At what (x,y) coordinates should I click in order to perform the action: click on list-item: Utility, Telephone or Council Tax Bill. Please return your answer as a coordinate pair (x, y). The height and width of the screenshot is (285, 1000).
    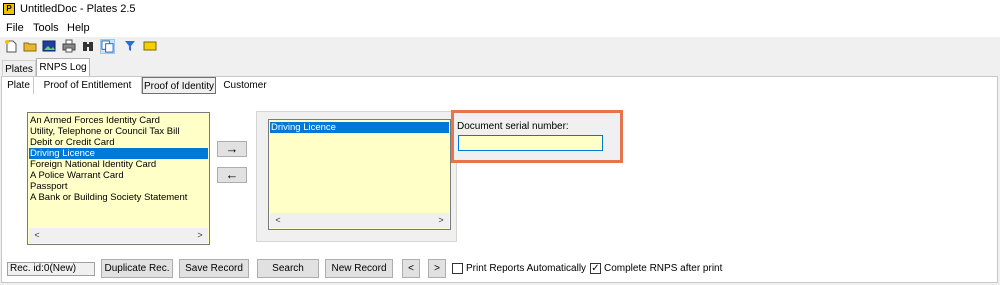
    Looking at the image, I should click on (104, 131).